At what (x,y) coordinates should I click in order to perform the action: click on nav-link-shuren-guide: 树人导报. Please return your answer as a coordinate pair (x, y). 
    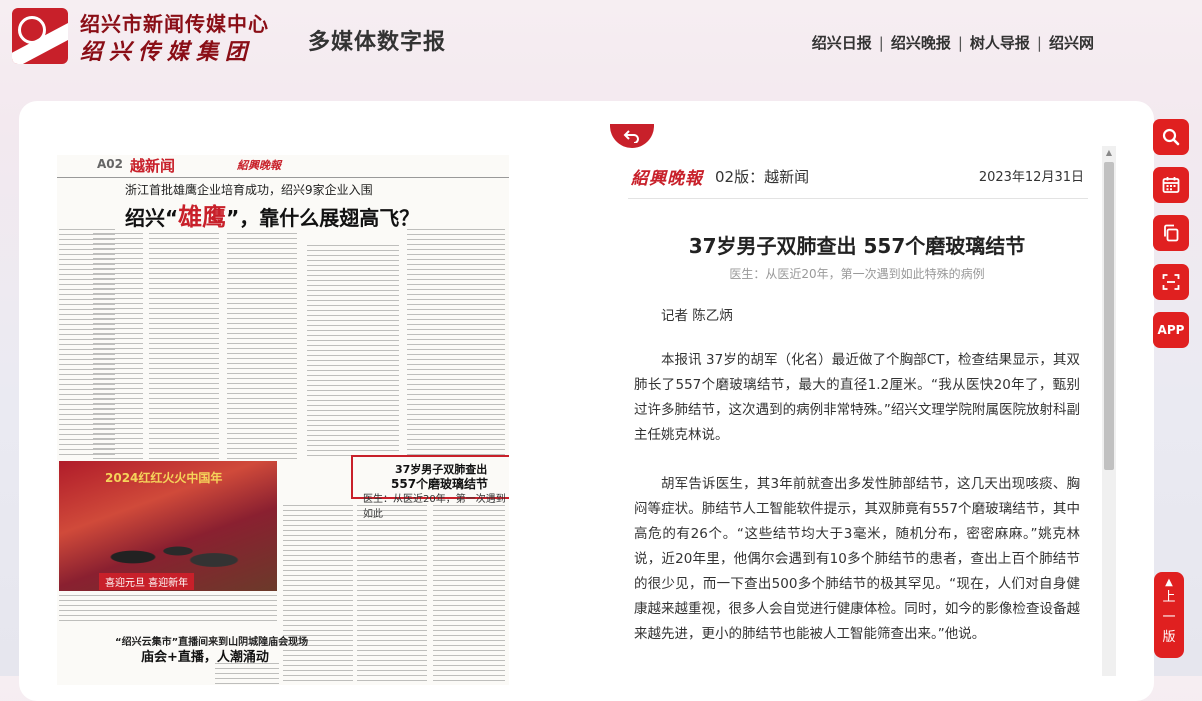
    Looking at the image, I should click on (1000, 42).